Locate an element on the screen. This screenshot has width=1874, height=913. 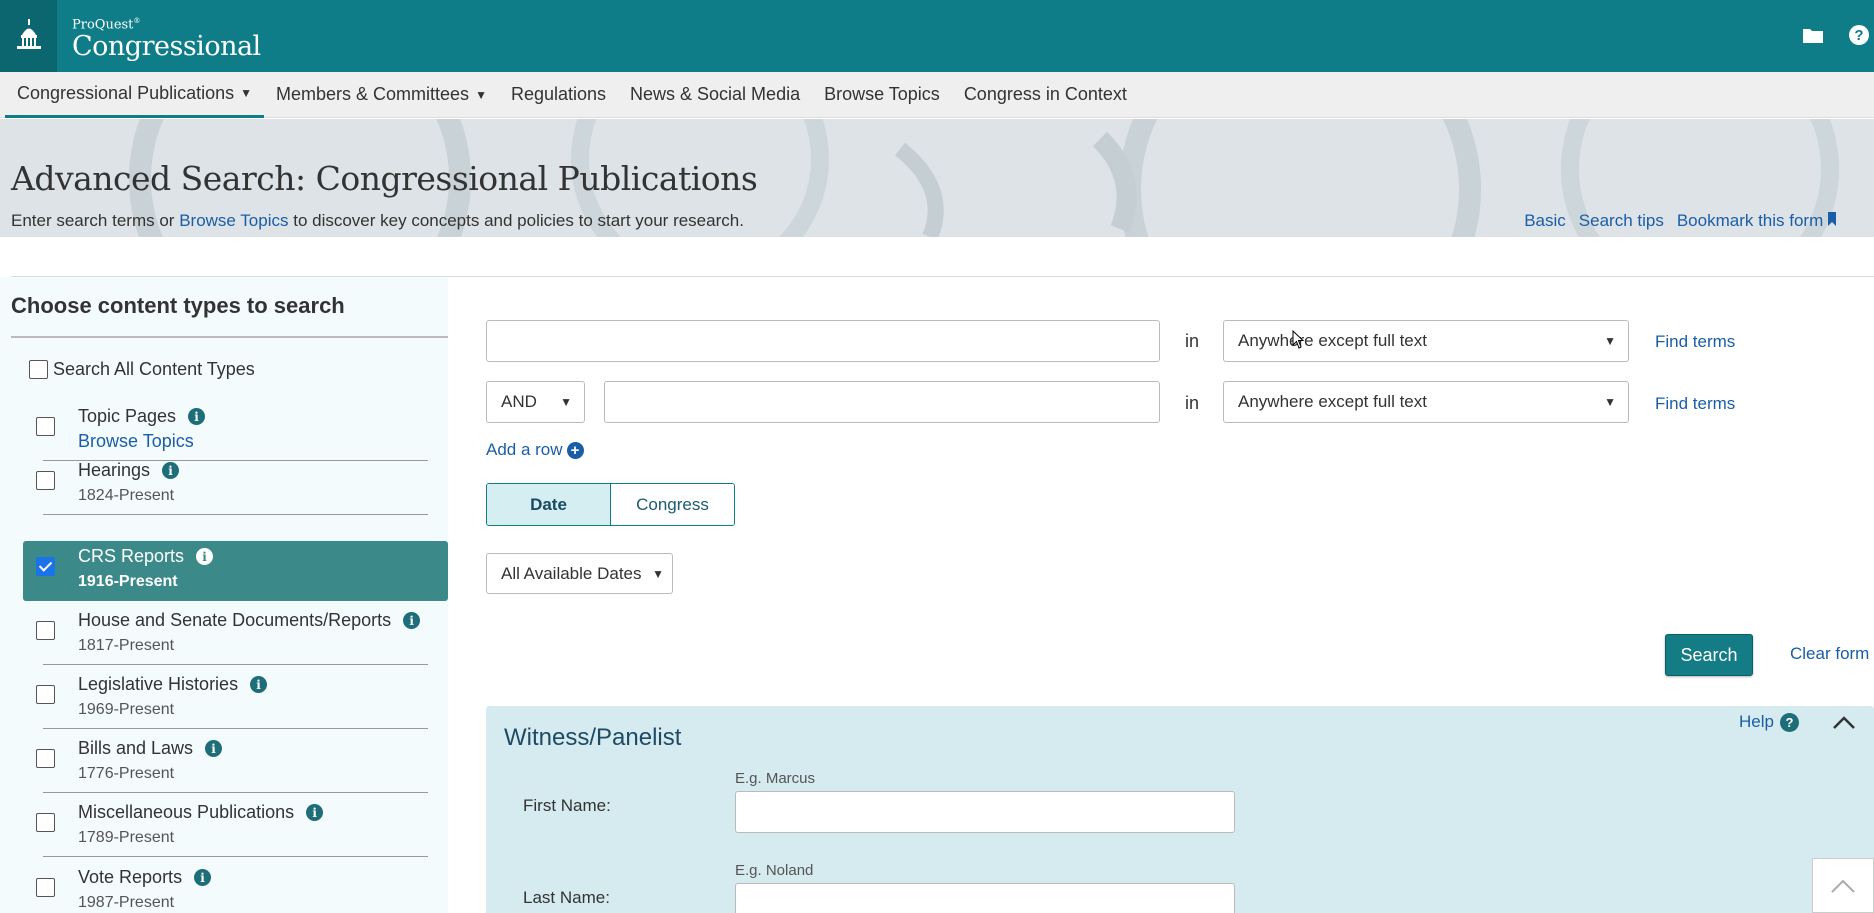
question-icon: ? is located at coordinates (1789, 722).